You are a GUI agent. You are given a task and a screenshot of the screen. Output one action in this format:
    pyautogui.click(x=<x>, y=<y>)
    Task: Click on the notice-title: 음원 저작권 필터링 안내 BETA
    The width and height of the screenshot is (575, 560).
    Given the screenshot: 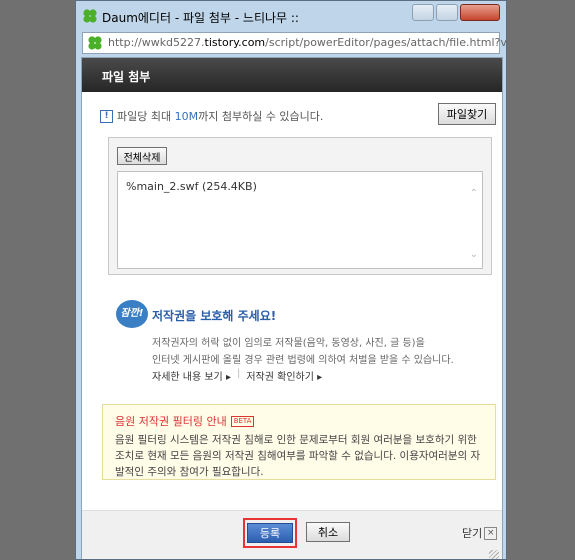 What is the action you would take?
    pyautogui.click(x=185, y=421)
    